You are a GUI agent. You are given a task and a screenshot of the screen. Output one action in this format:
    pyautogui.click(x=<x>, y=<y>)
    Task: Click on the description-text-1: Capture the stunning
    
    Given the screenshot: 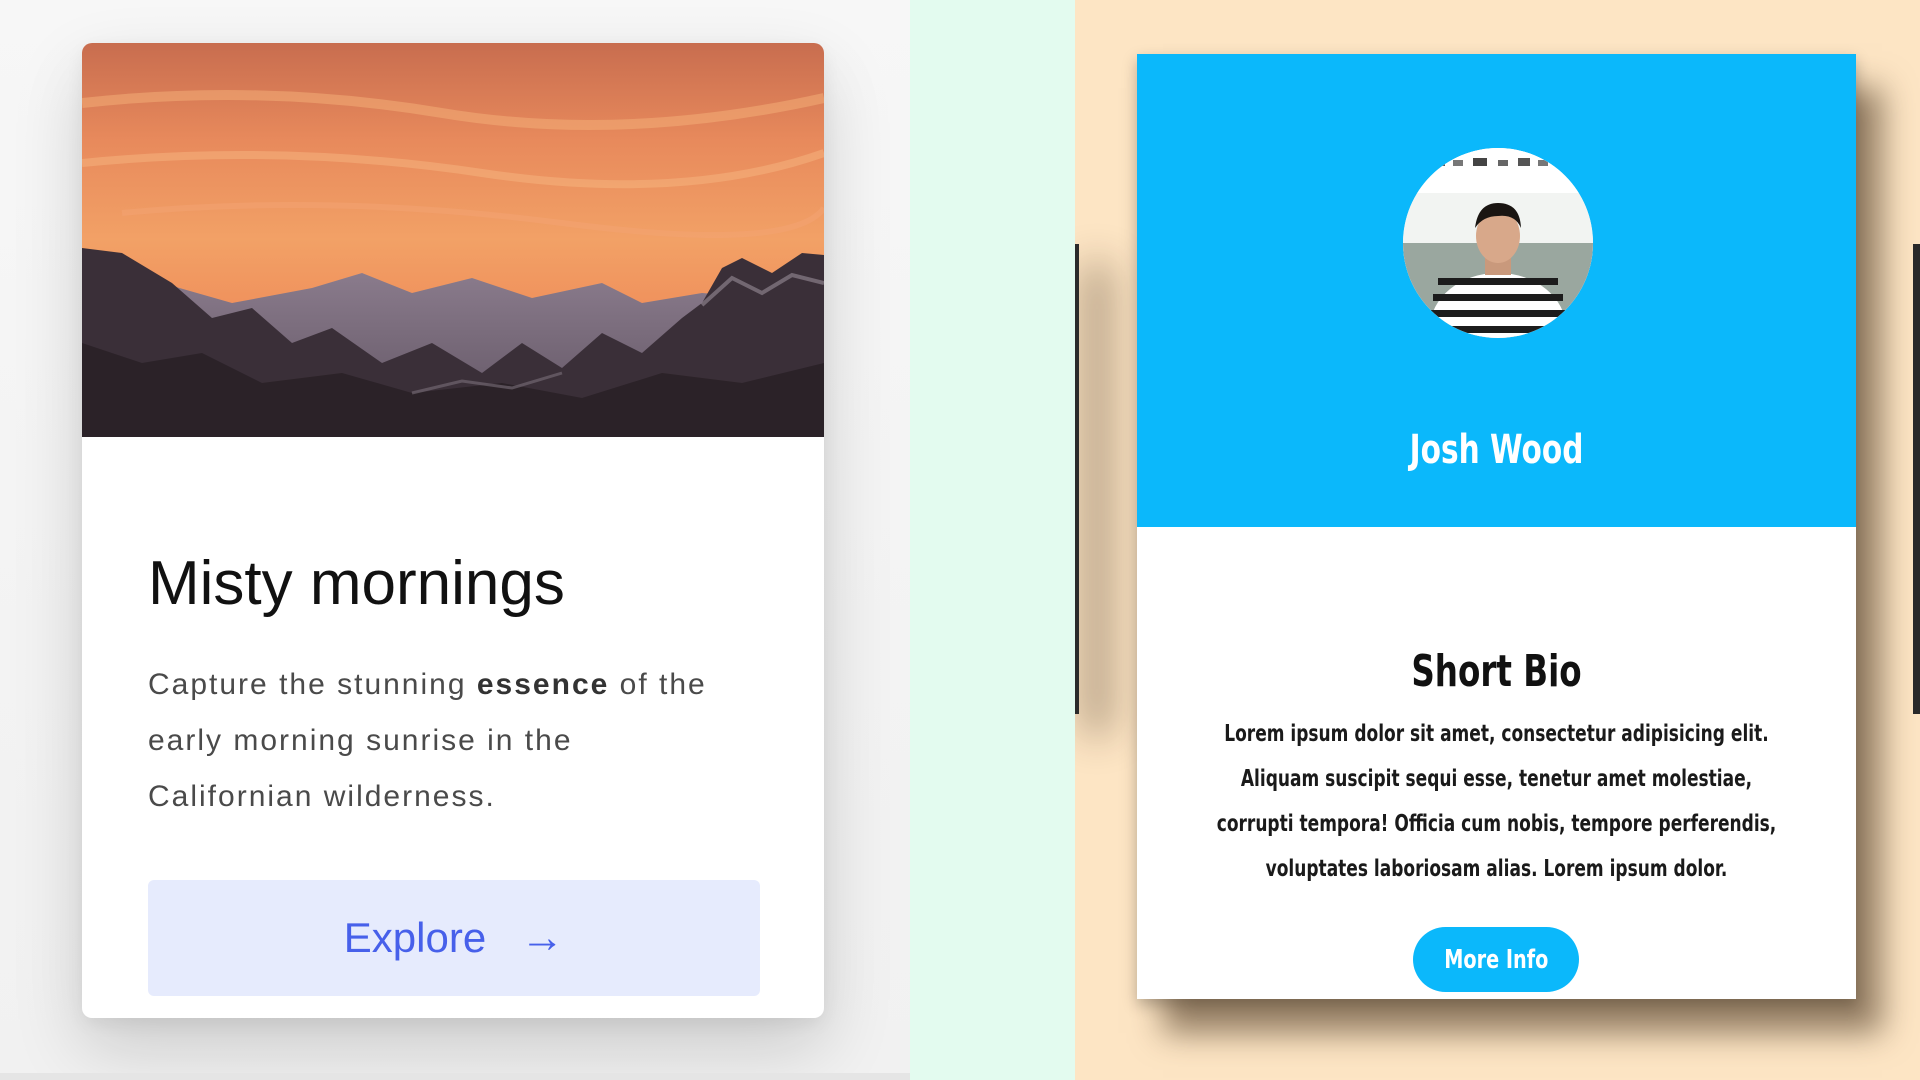 What is the action you would take?
    pyautogui.click(x=312, y=684)
    